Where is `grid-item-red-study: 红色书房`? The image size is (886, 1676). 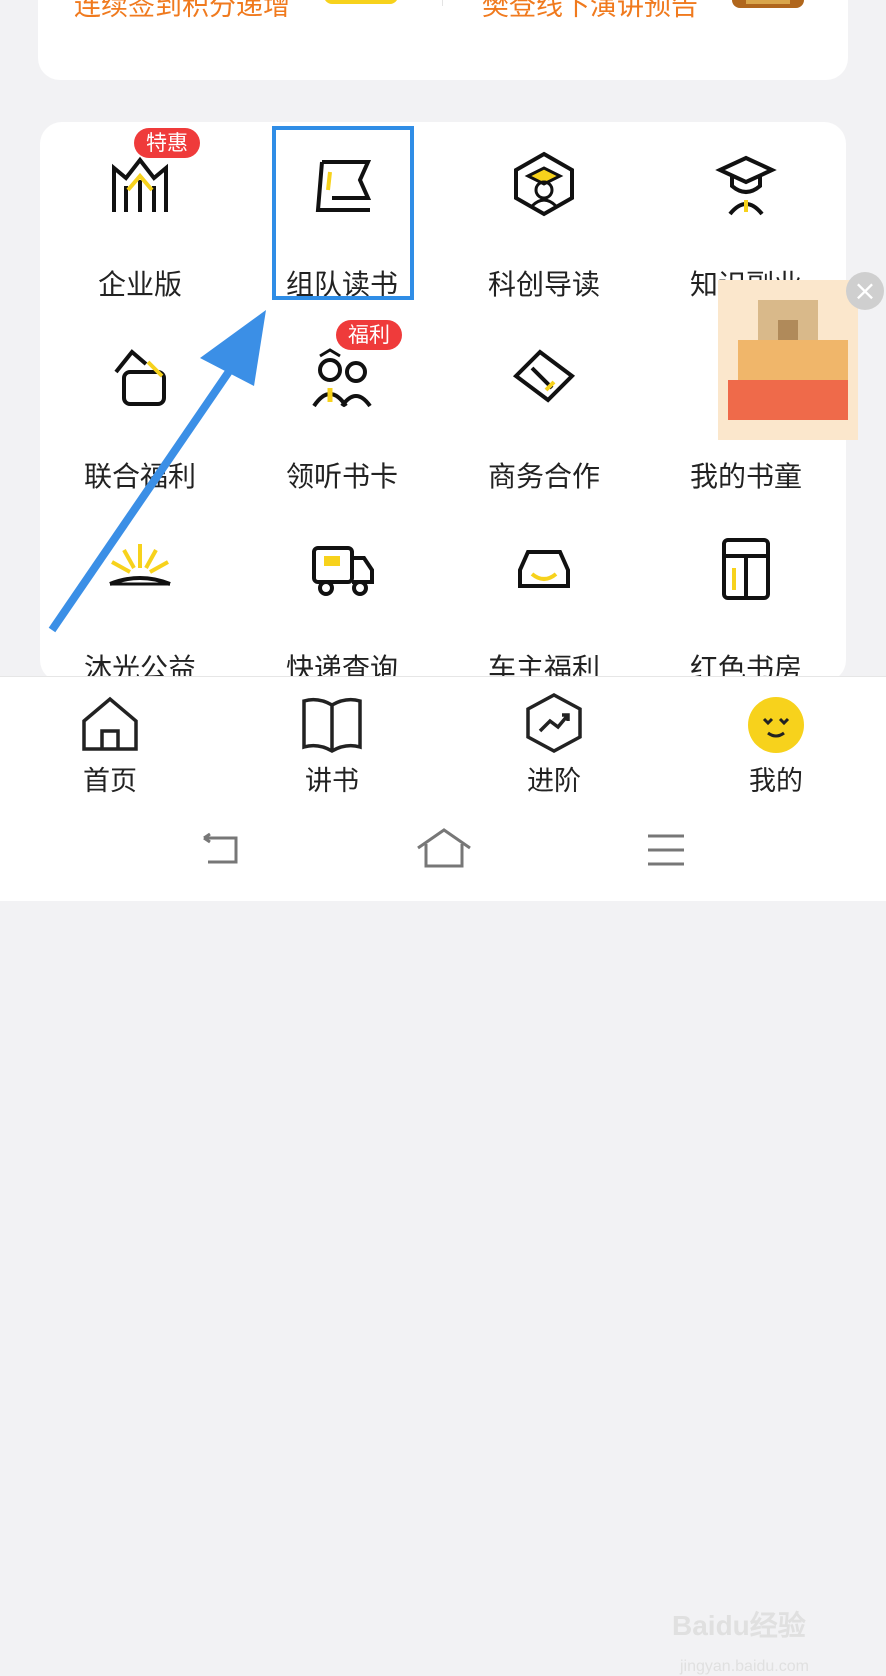 grid-item-red-study: 红色书房 is located at coordinates (746, 609).